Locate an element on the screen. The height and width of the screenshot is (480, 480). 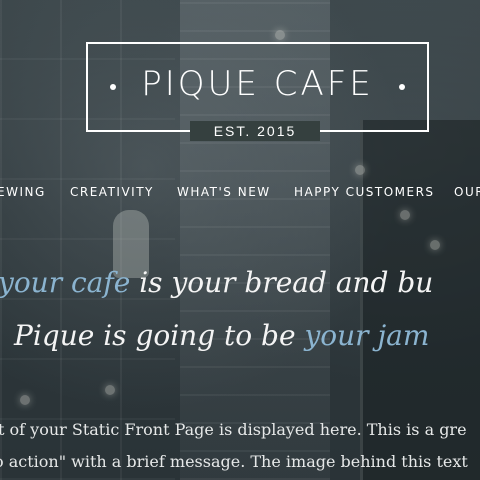
nav-item-whats-new: WHAT'S NEW is located at coordinates (224, 192).